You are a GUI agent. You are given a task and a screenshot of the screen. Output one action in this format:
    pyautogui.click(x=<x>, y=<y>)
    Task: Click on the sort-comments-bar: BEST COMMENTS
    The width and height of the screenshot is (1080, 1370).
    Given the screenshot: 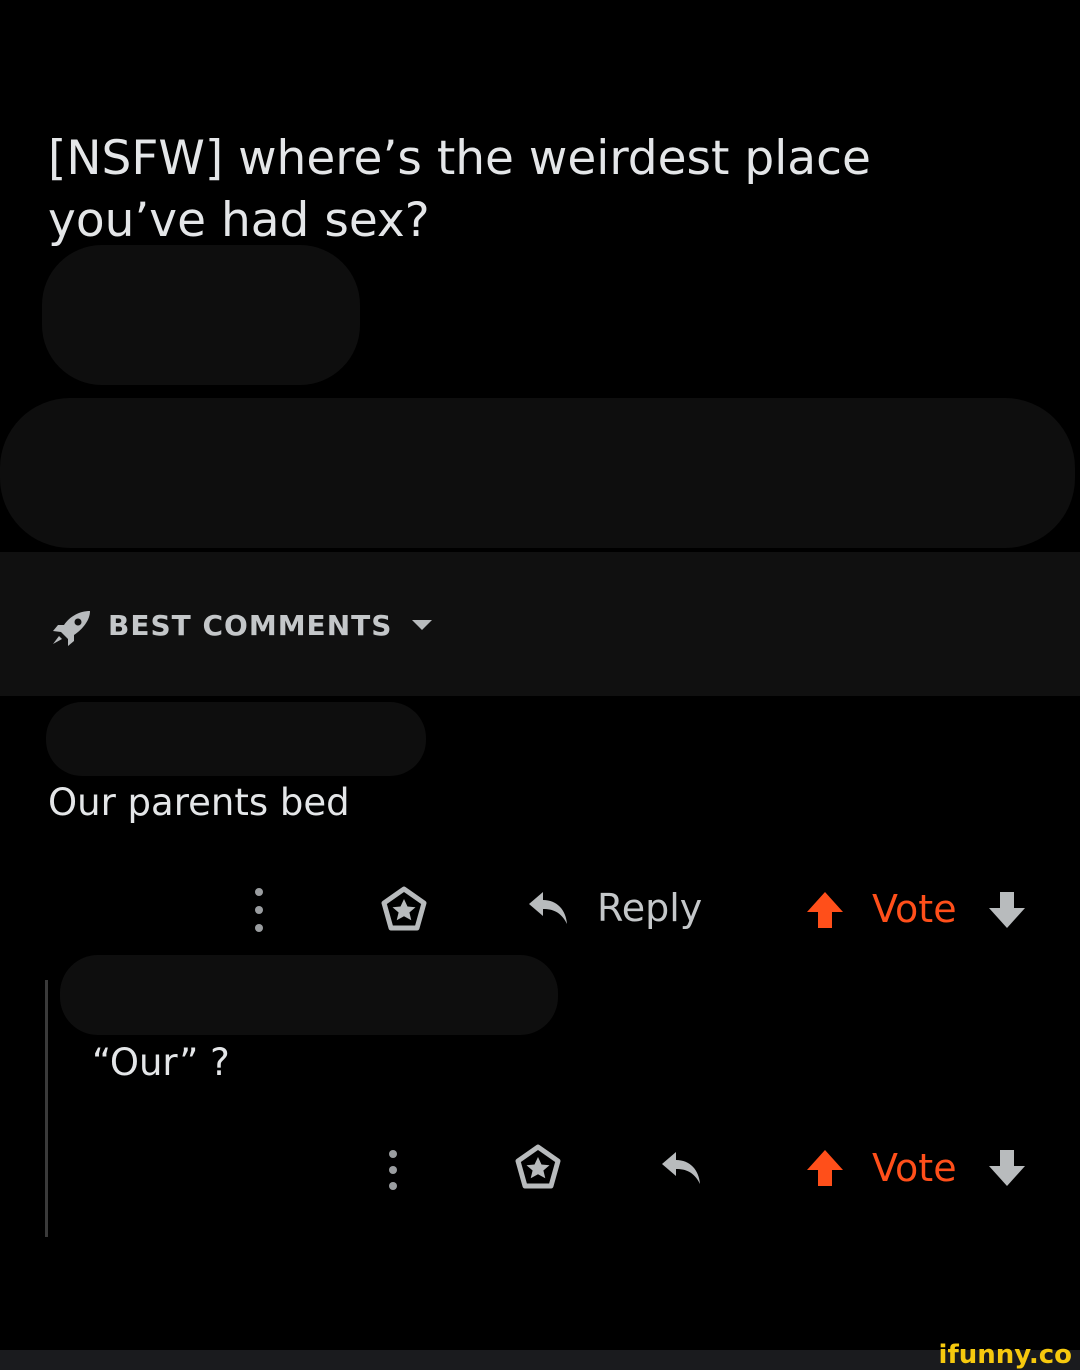 What is the action you would take?
    pyautogui.click(x=540, y=624)
    